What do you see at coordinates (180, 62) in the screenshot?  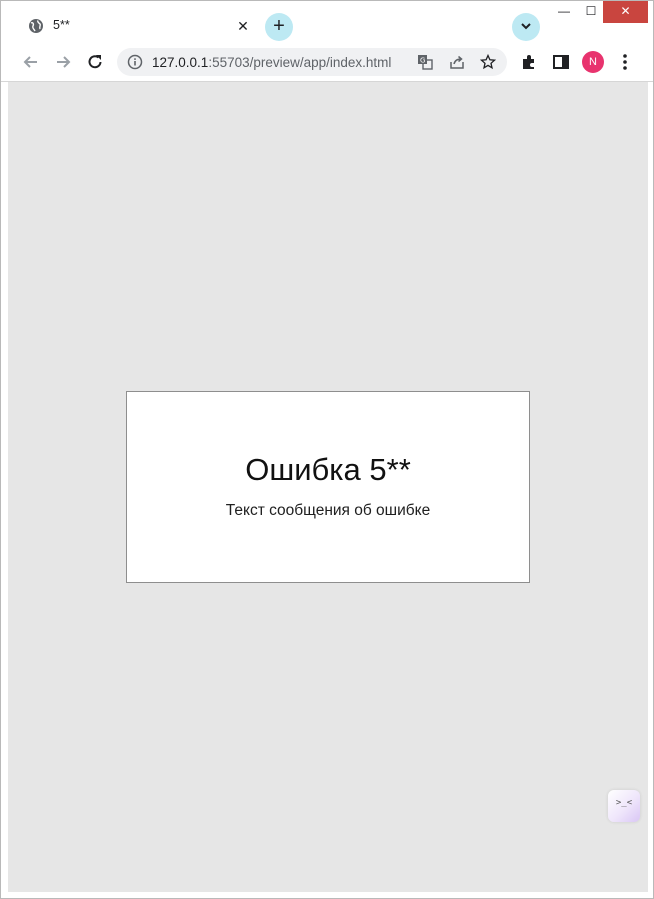 I see `url-host: 127.0.0.1` at bounding box center [180, 62].